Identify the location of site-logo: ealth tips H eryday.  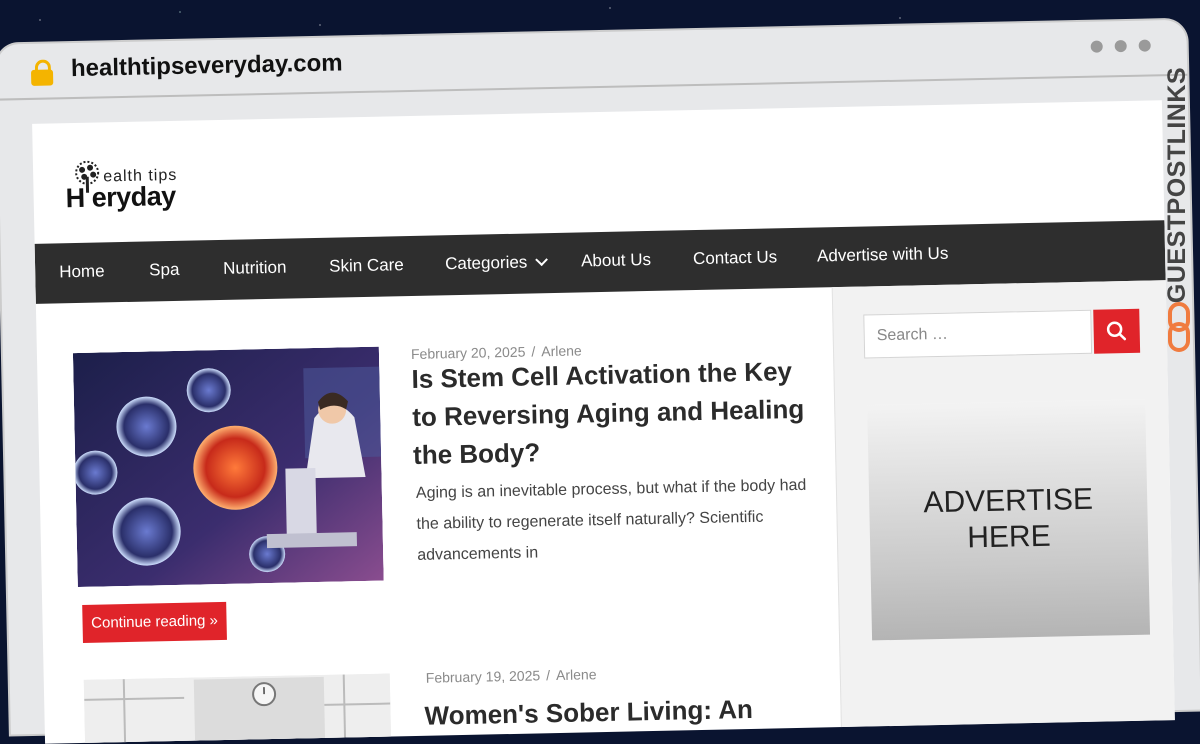
(130, 189).